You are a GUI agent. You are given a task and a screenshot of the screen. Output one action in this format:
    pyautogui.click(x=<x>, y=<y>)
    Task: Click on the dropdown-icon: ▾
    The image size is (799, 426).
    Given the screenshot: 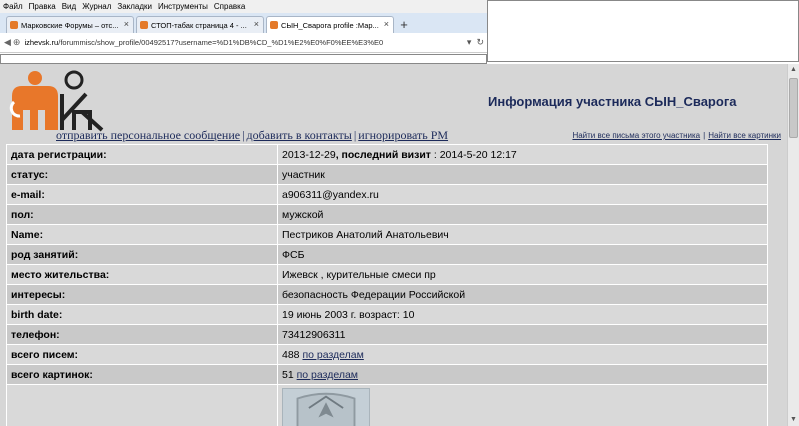 What is the action you would take?
    pyautogui.click(x=469, y=42)
    